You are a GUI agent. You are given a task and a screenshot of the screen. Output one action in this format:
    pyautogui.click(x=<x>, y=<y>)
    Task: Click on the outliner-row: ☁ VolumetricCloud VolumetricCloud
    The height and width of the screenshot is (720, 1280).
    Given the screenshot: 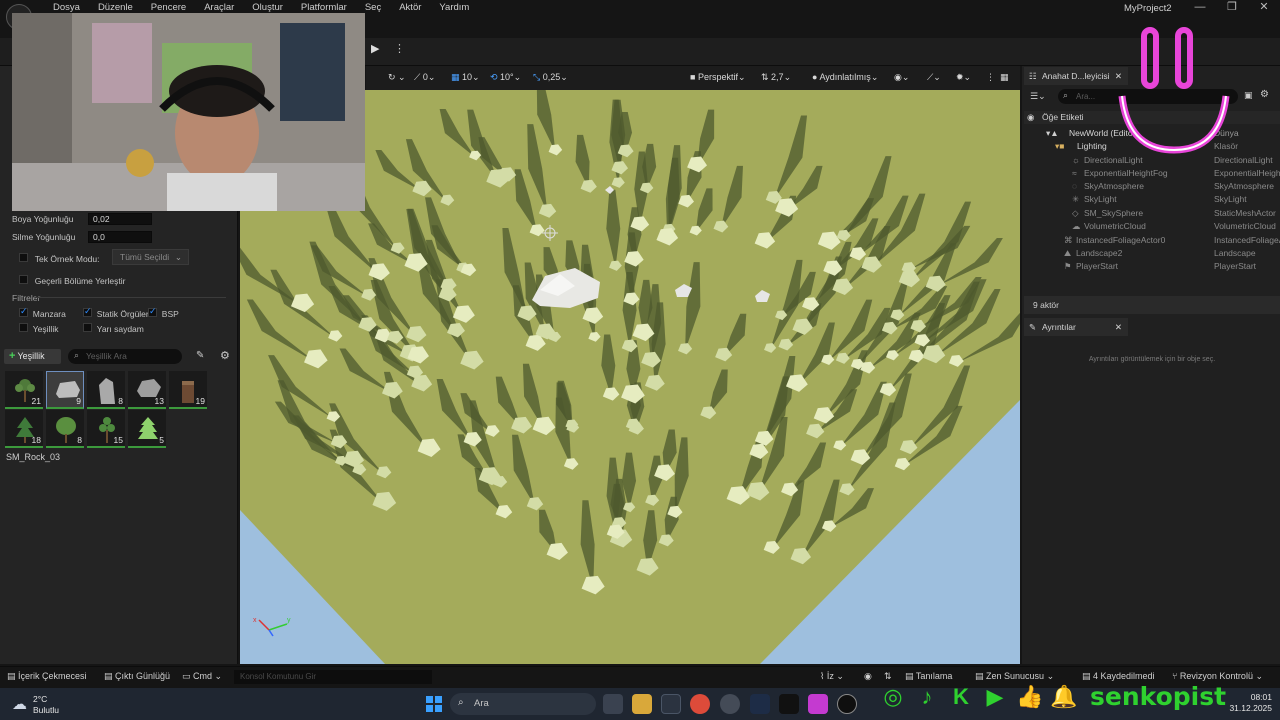 What is the action you would take?
    pyautogui.click(x=1152, y=226)
    